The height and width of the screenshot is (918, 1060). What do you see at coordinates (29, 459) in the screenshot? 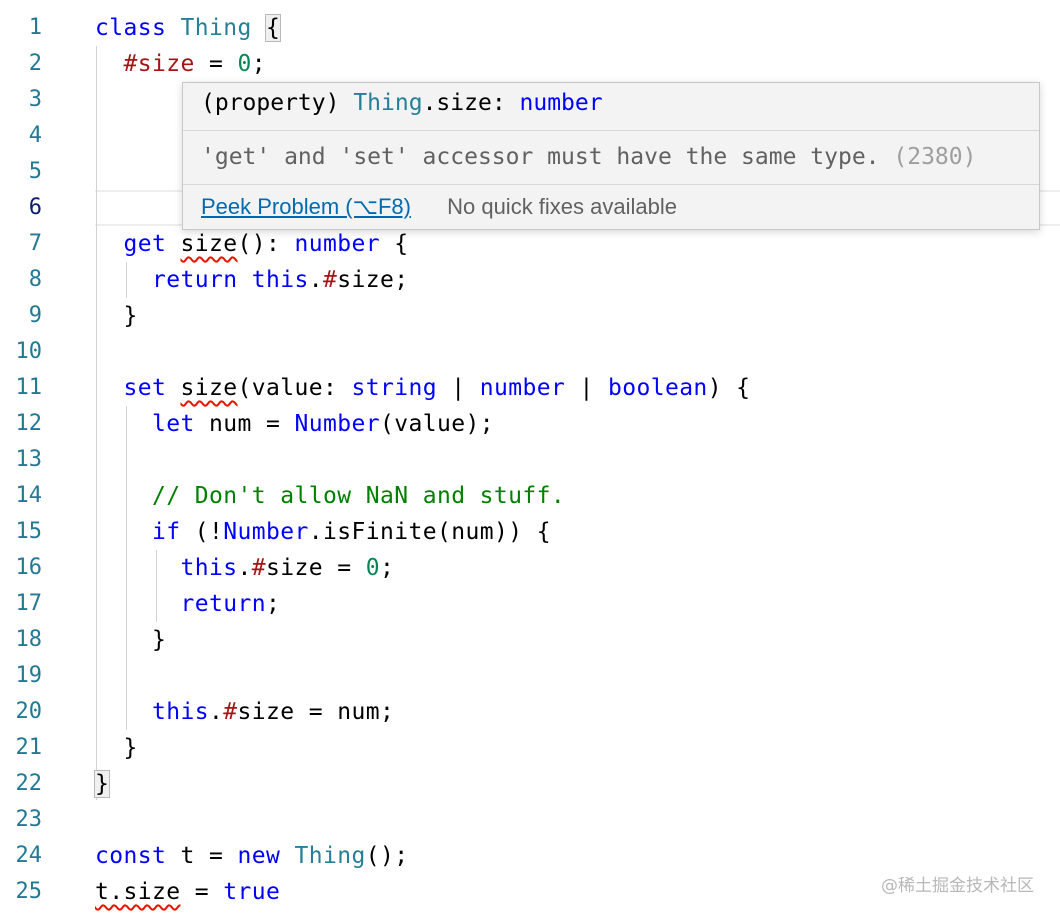
I see `line-number: 13` at bounding box center [29, 459].